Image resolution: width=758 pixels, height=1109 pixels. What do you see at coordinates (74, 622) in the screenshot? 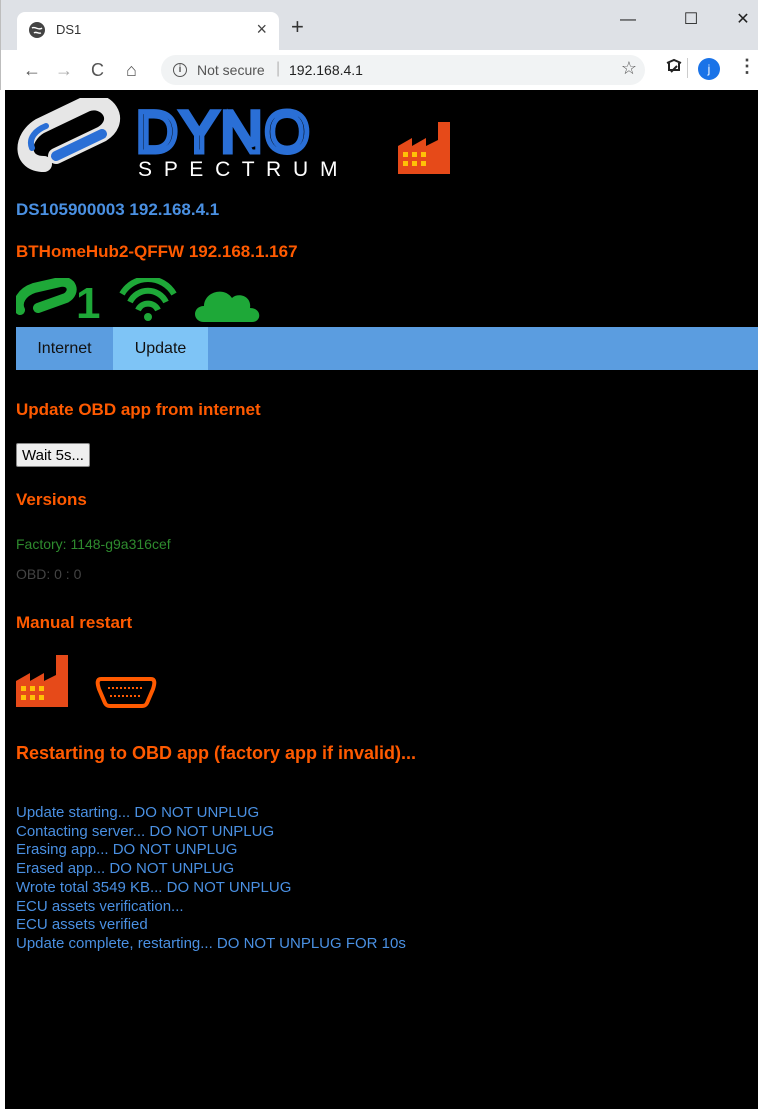
I see `manual-restart-heading: Manual restart` at bounding box center [74, 622].